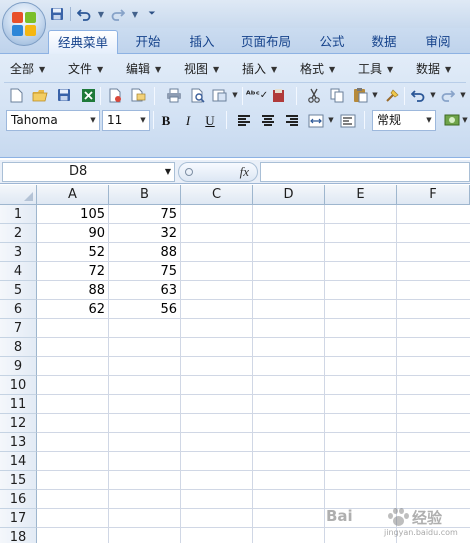 The height and width of the screenshot is (543, 470). Describe the element at coordinates (145, 214) in the screenshot. I see `cell-b1: 75` at that location.